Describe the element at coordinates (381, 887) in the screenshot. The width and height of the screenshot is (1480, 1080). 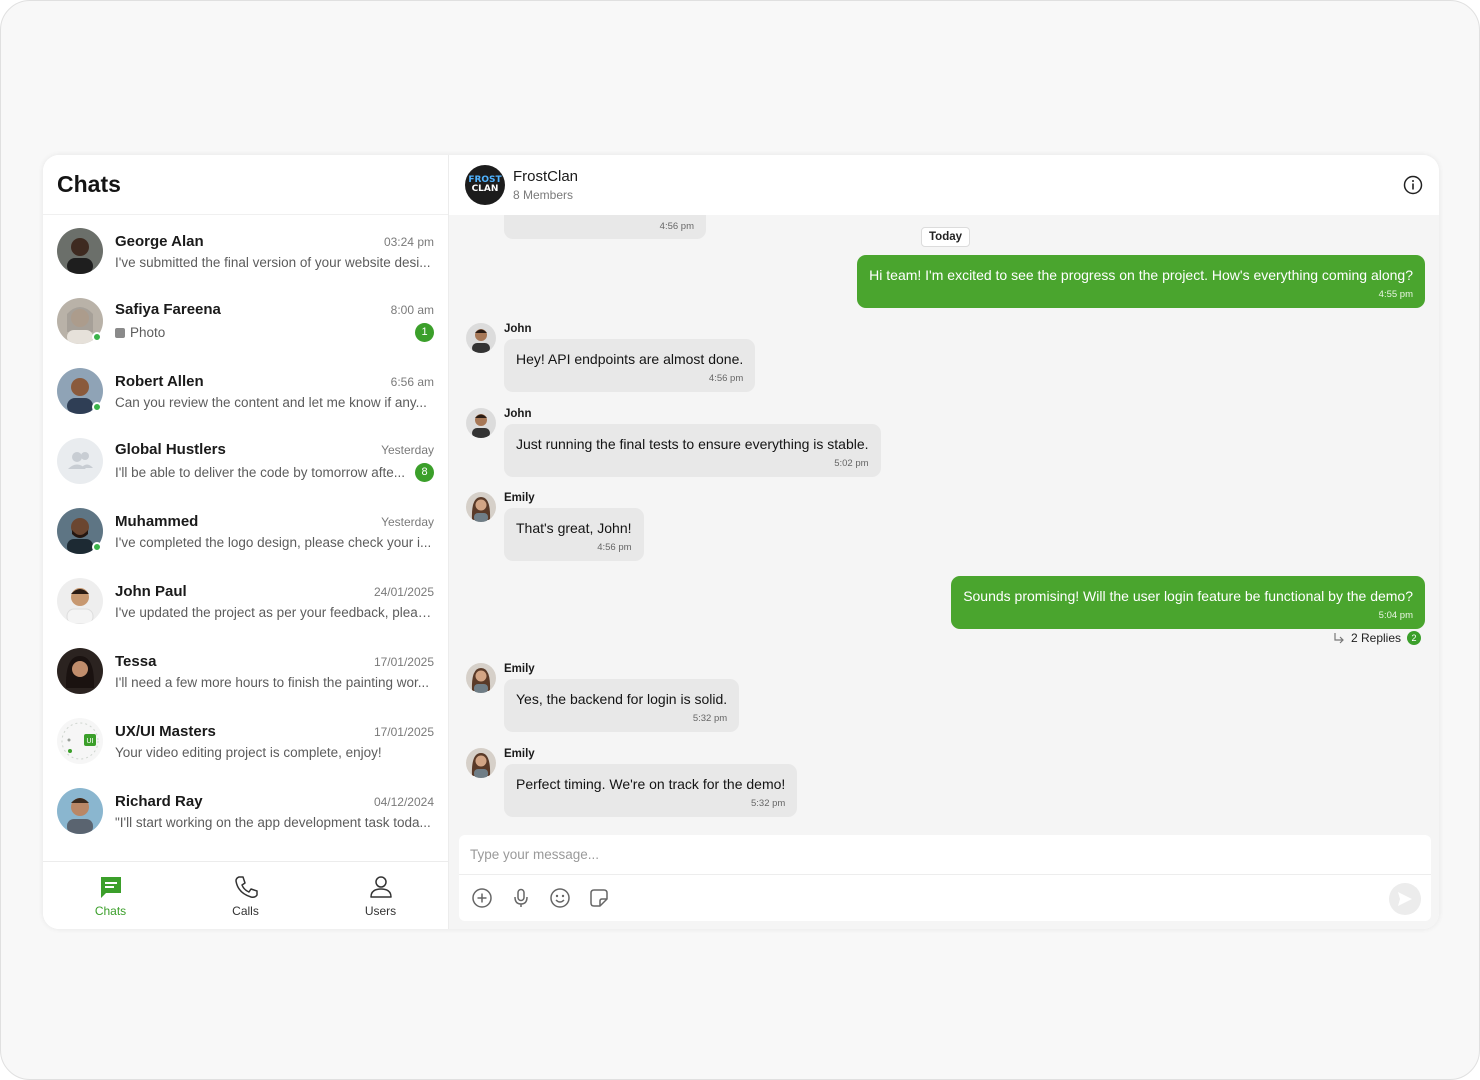
I see `user-icon` at that location.